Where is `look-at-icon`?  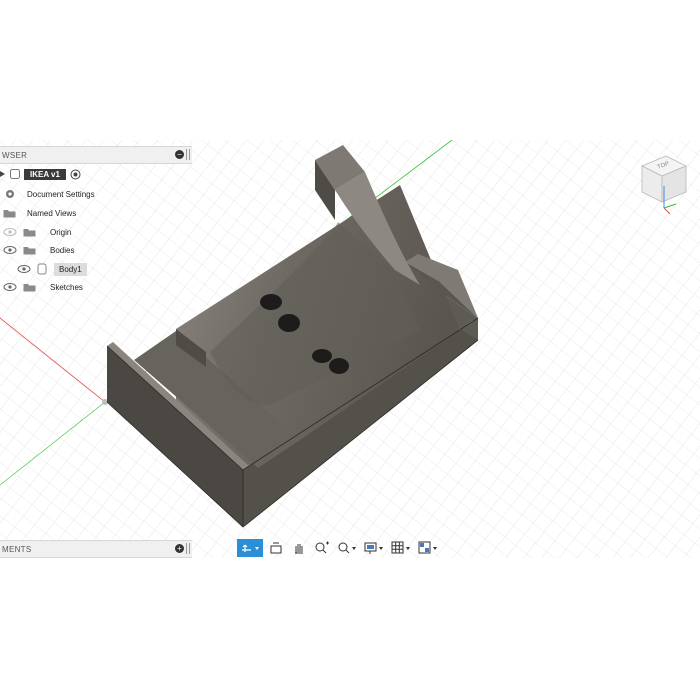
look-at-icon is located at coordinates (276, 548).